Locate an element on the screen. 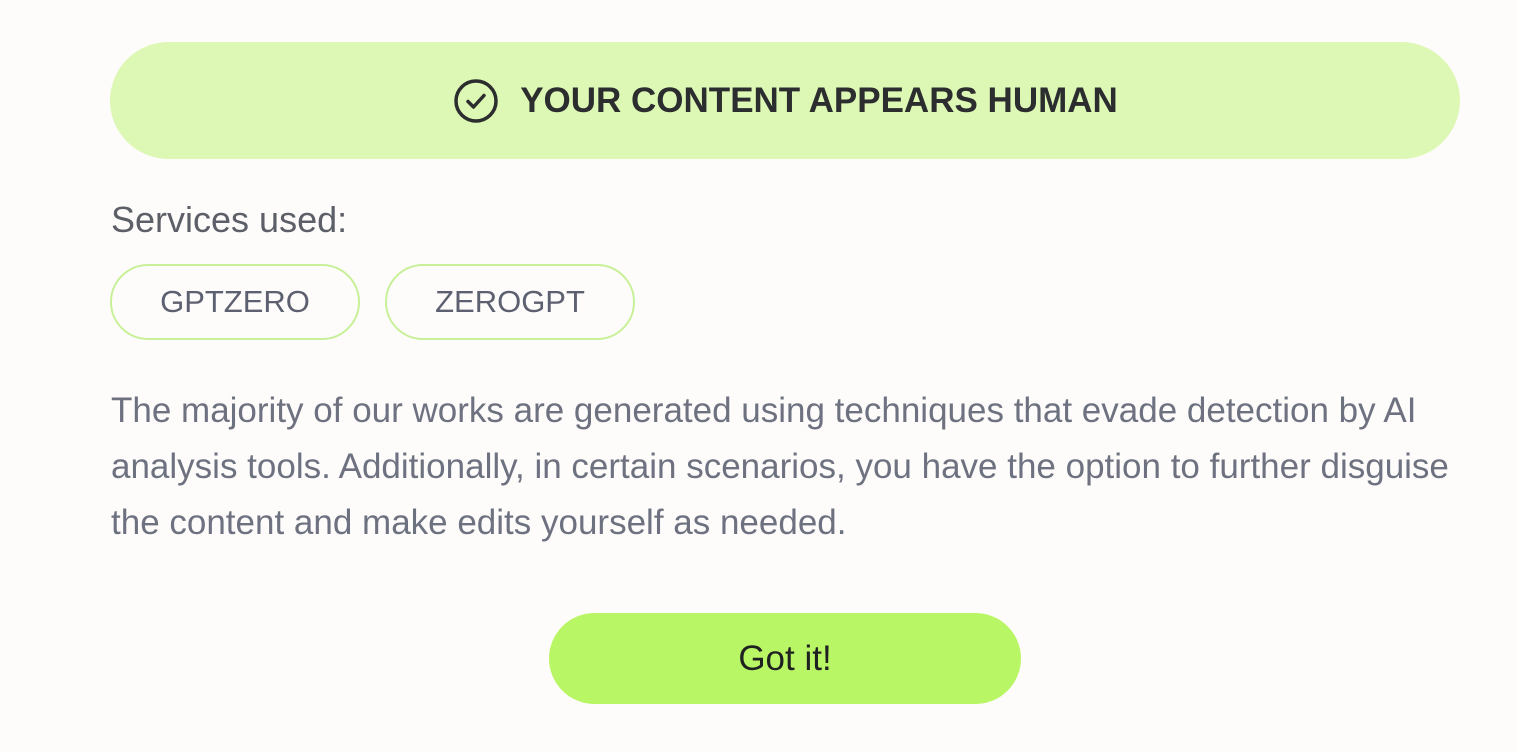 This screenshot has width=1518, height=752. status-banner: YOUR CONTENT APPEARS HUMAN is located at coordinates (785, 100).